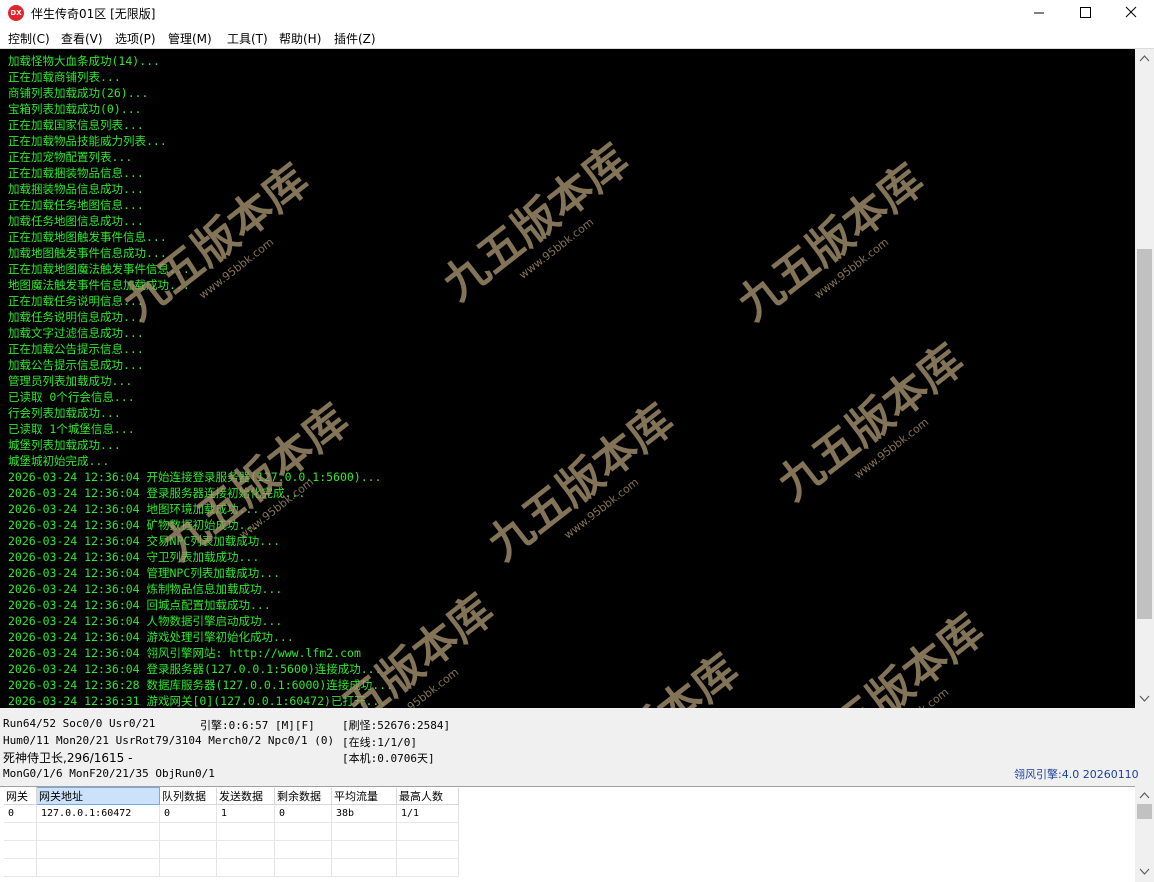 The height and width of the screenshot is (882, 1154). I want to click on status-boss: 死神侍卫长,296/1615 -, so click(68, 758).